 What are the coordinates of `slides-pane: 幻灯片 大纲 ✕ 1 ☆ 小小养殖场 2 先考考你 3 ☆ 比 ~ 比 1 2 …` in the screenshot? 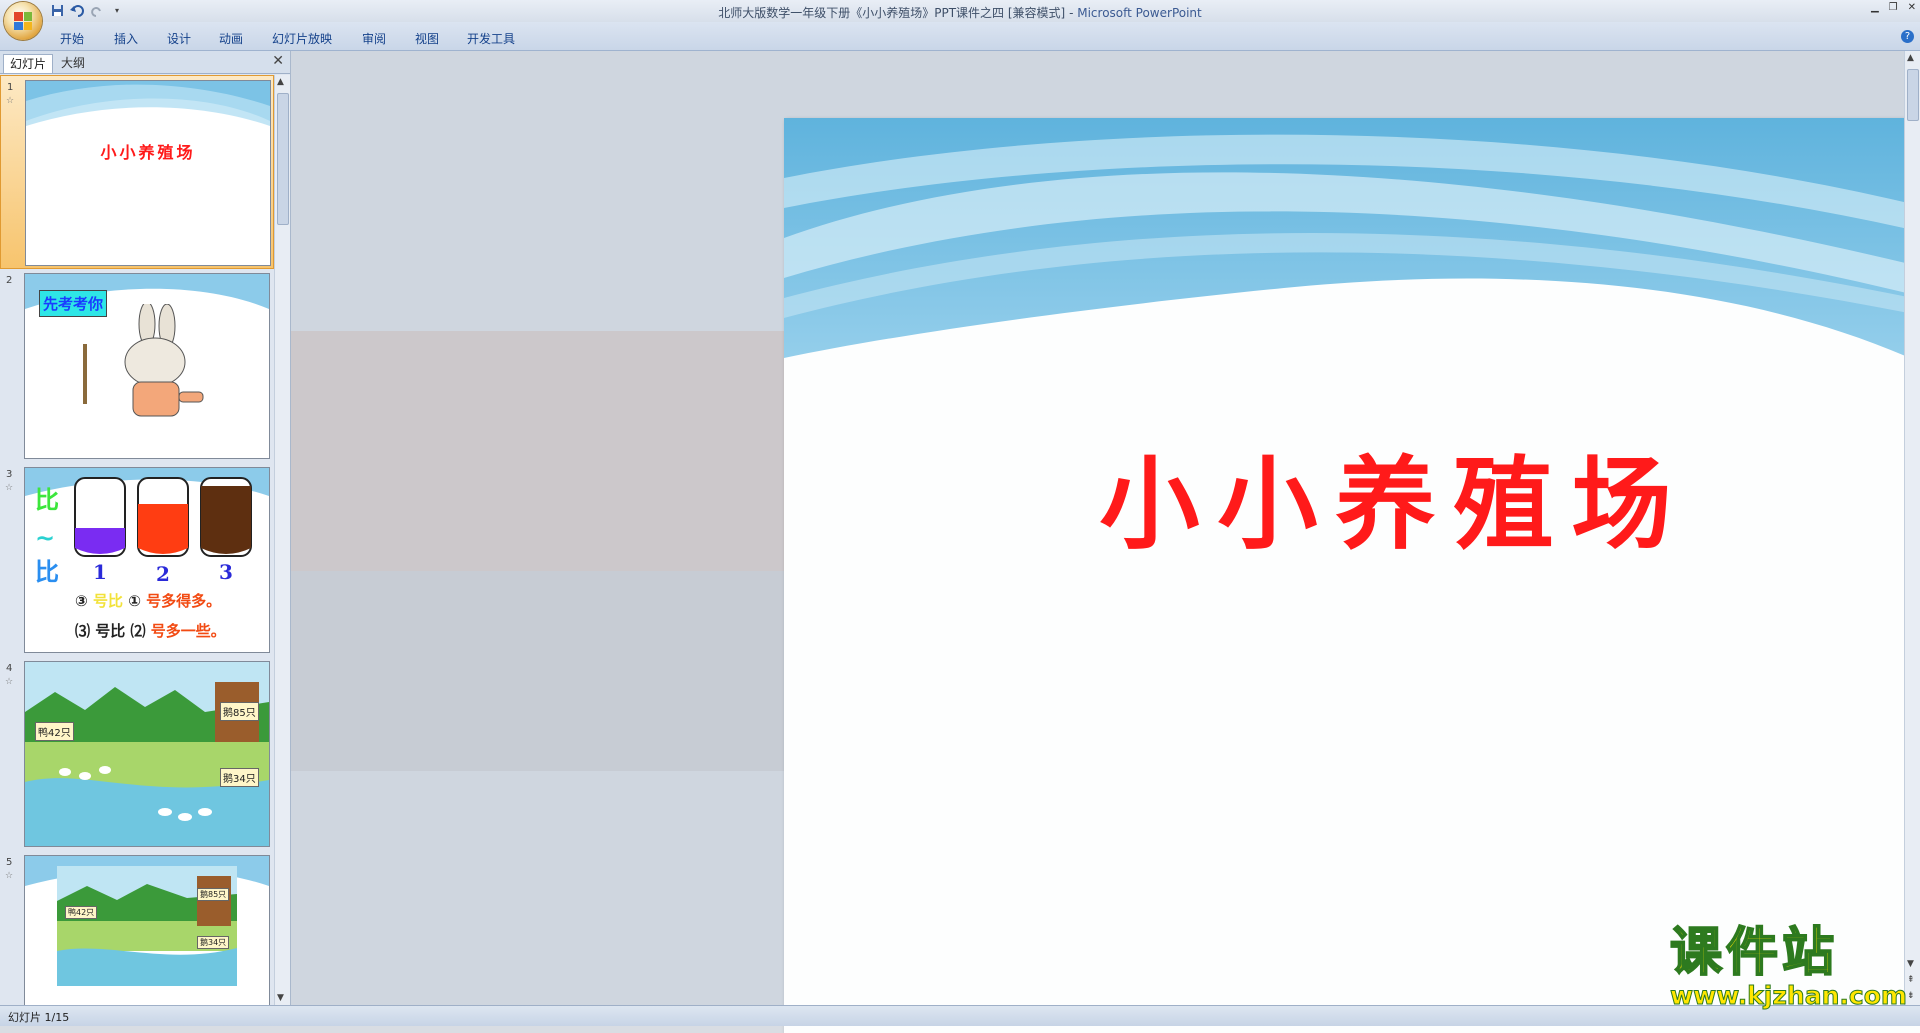 It's located at (145, 528).